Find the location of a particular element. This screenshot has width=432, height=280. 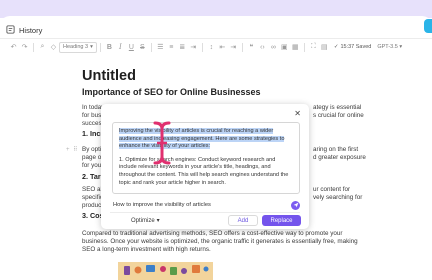

fullscreen-icon: ⛶ is located at coordinates (313, 47).